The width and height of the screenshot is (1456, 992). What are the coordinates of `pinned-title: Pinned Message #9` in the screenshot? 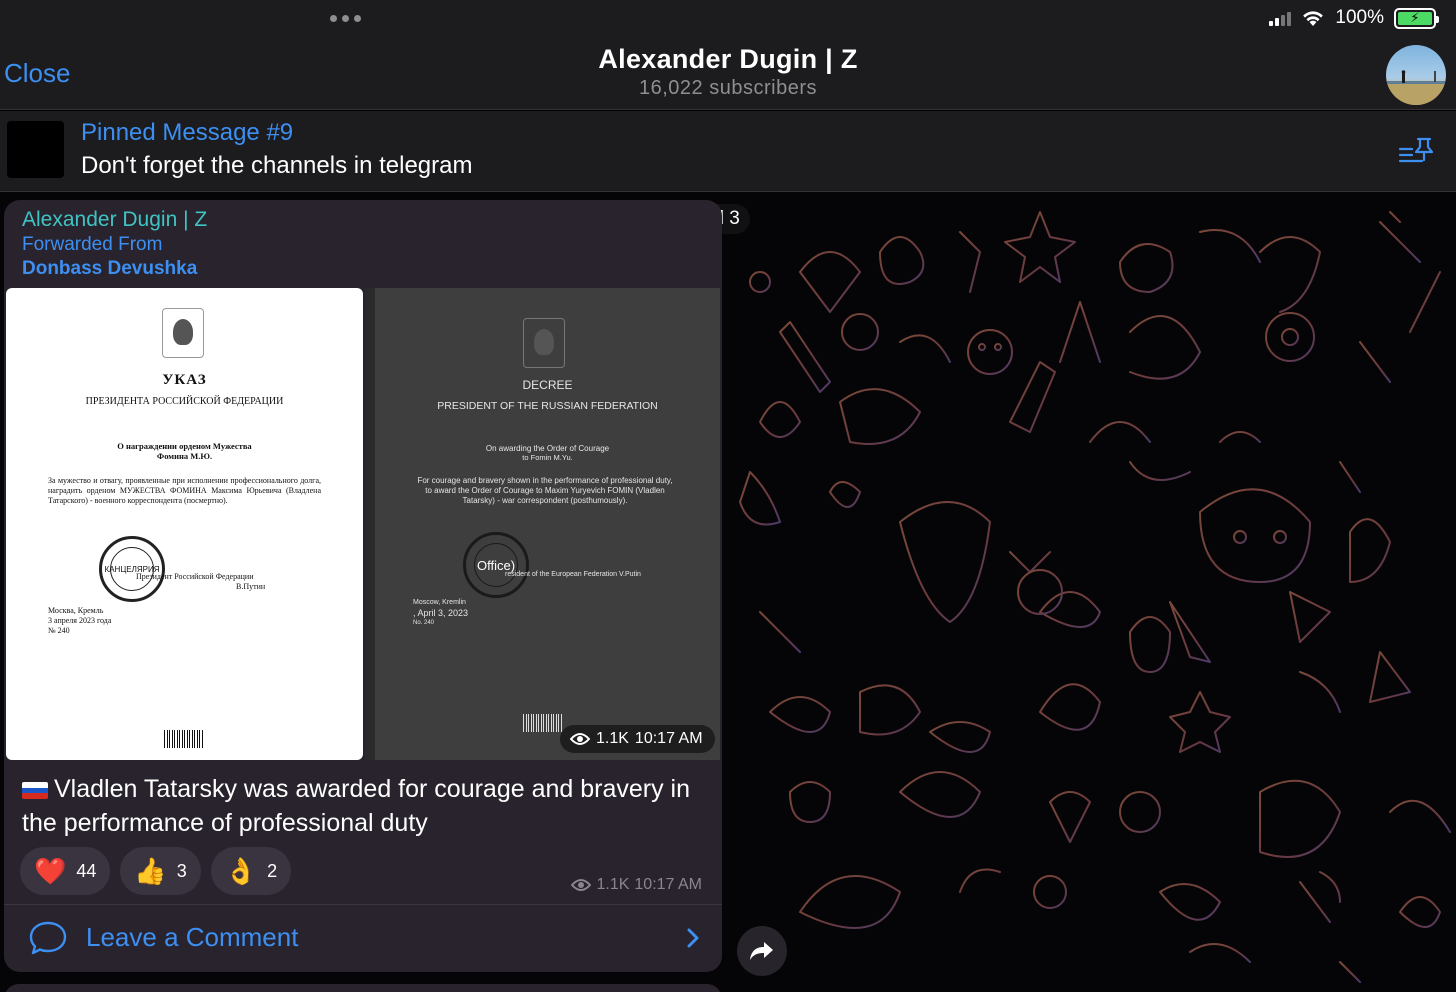 It's located at (187, 132).